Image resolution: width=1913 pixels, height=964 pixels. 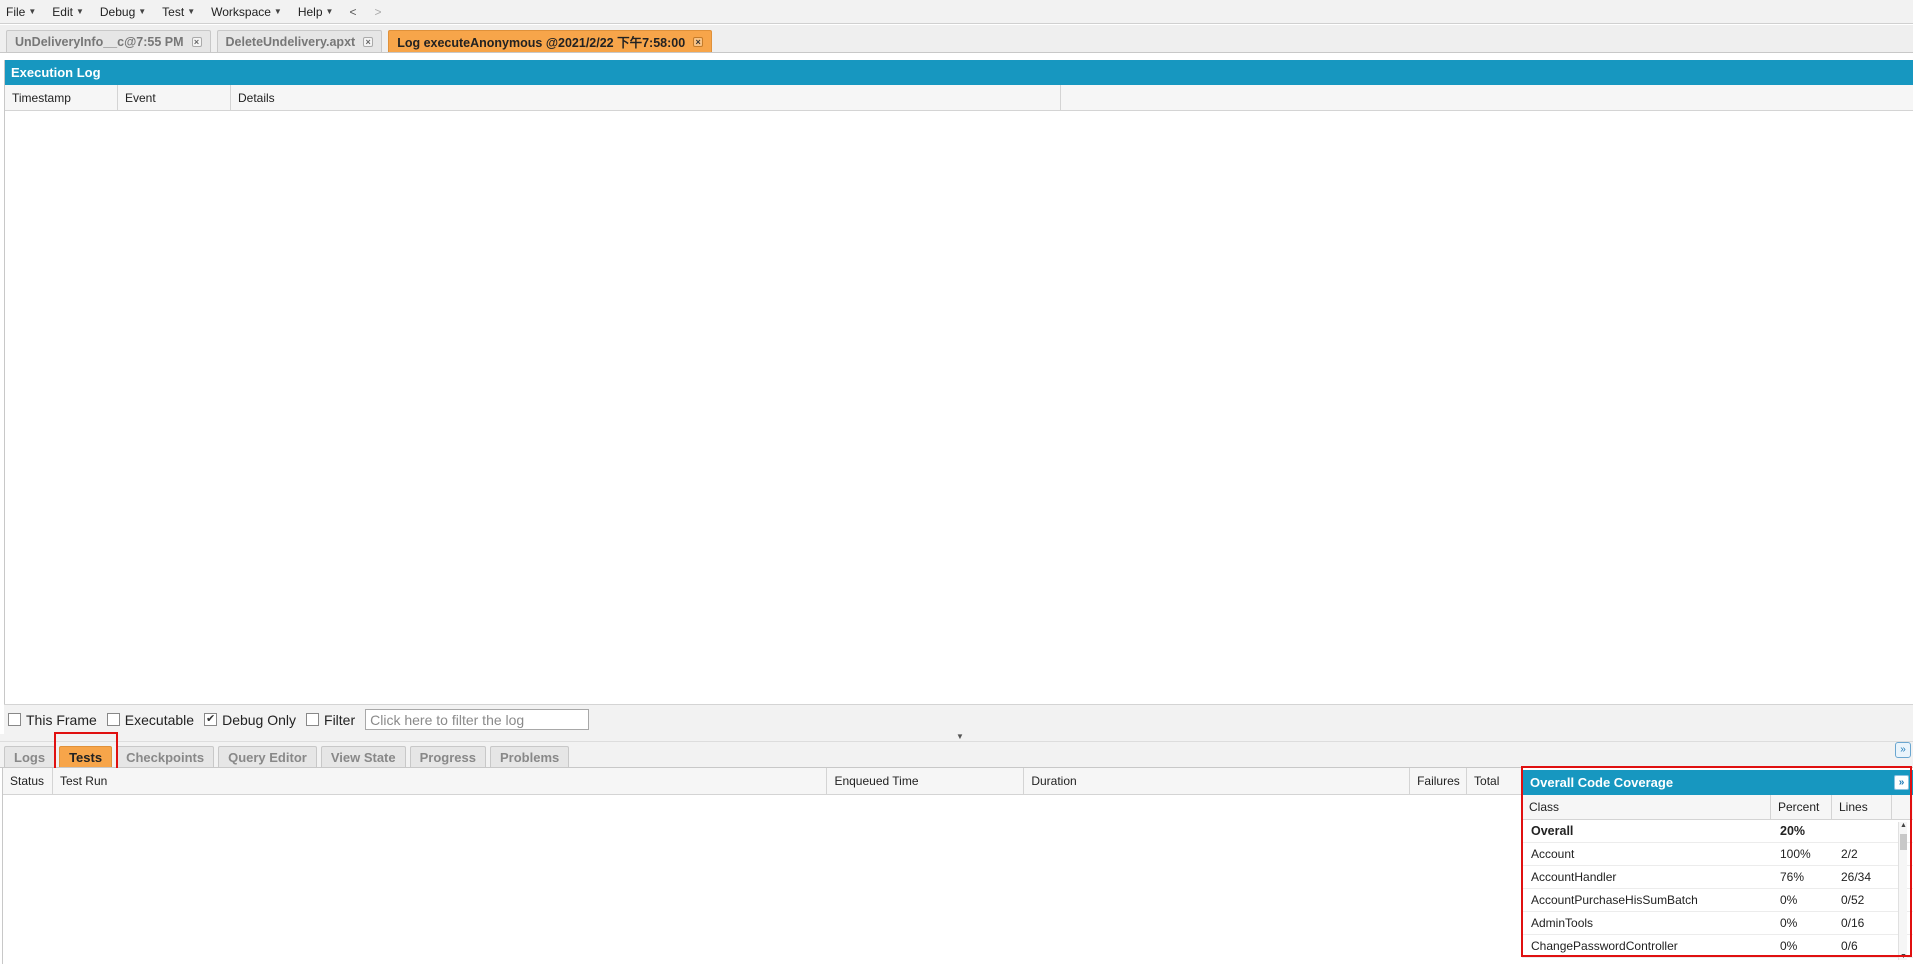 I want to click on column-timestamp: Timestamp, so click(x=61, y=97).